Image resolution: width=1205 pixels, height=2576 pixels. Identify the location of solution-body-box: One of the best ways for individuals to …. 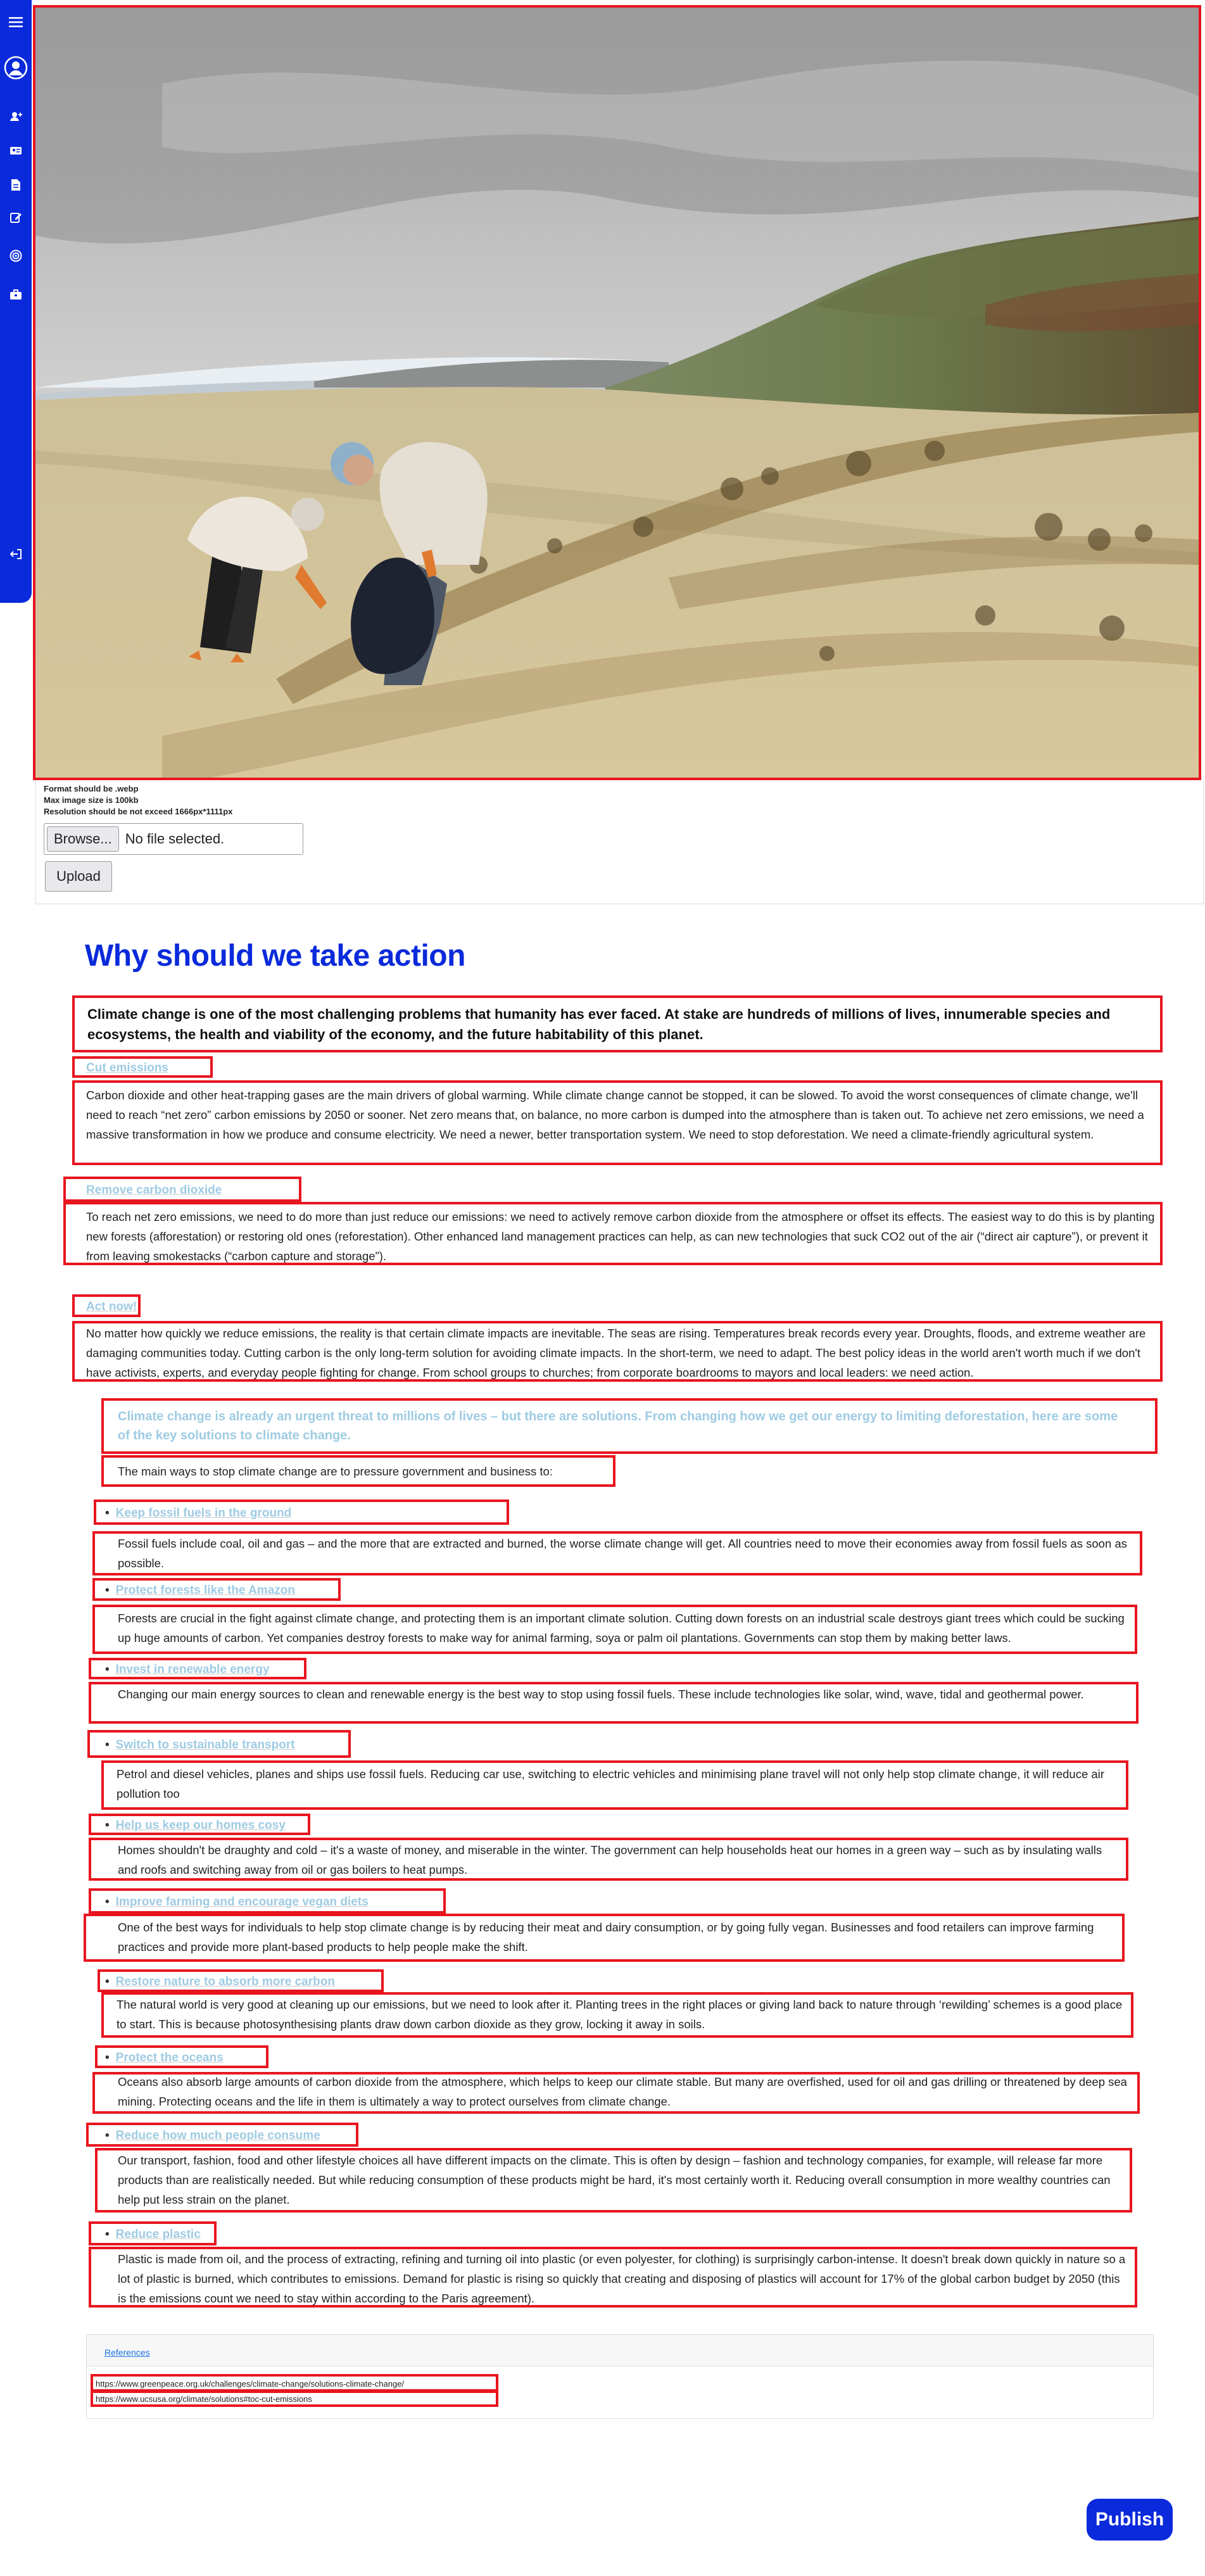
(604, 1938).